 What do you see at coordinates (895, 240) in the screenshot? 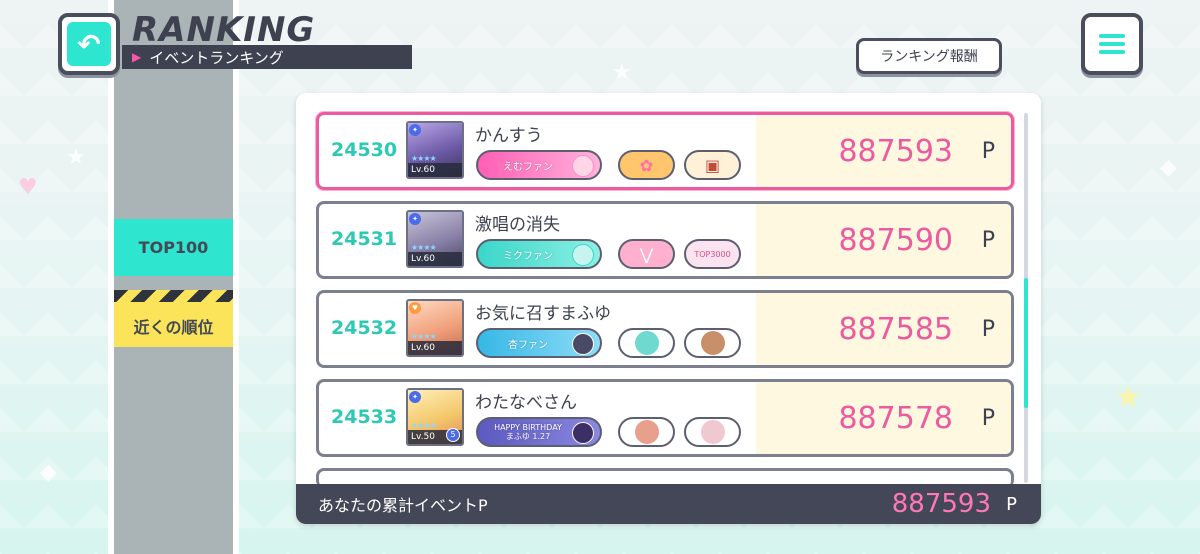
I see `score-value: 887590` at bounding box center [895, 240].